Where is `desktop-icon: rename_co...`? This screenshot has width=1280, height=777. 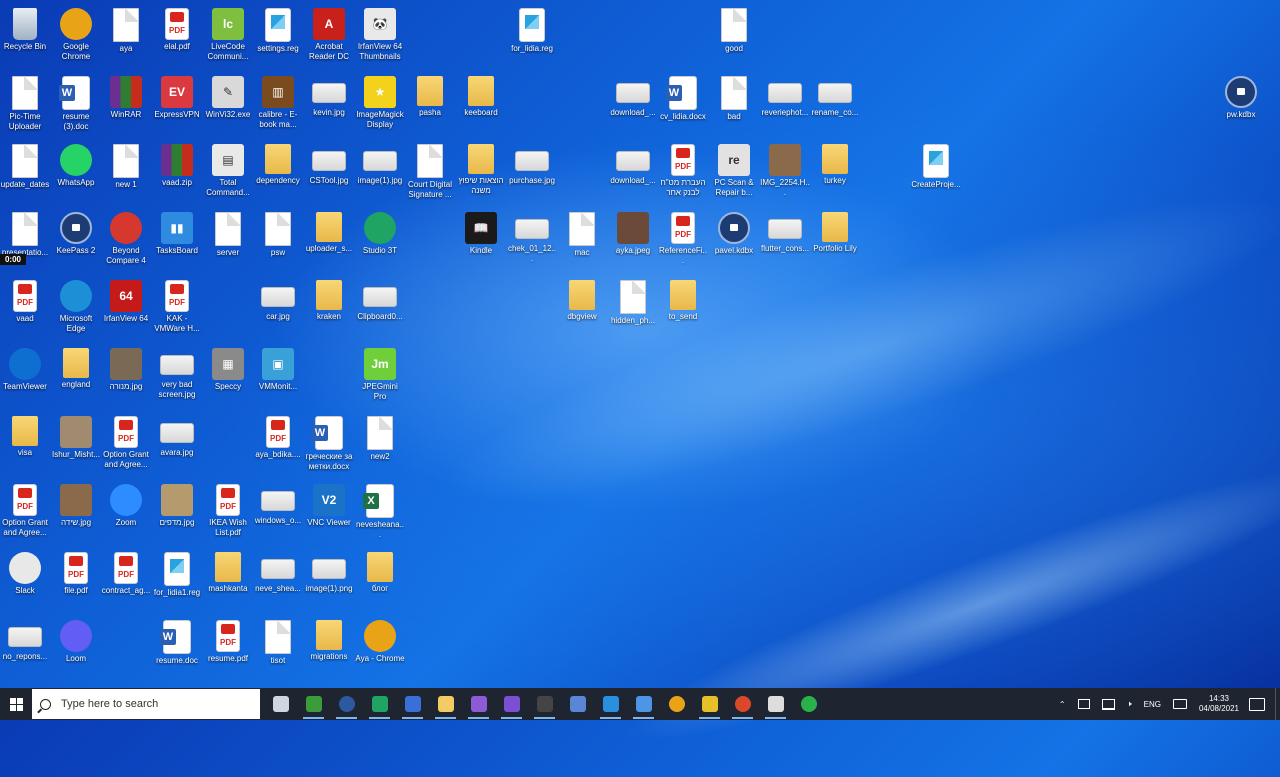 desktop-icon: rename_co... is located at coordinates (835, 95).